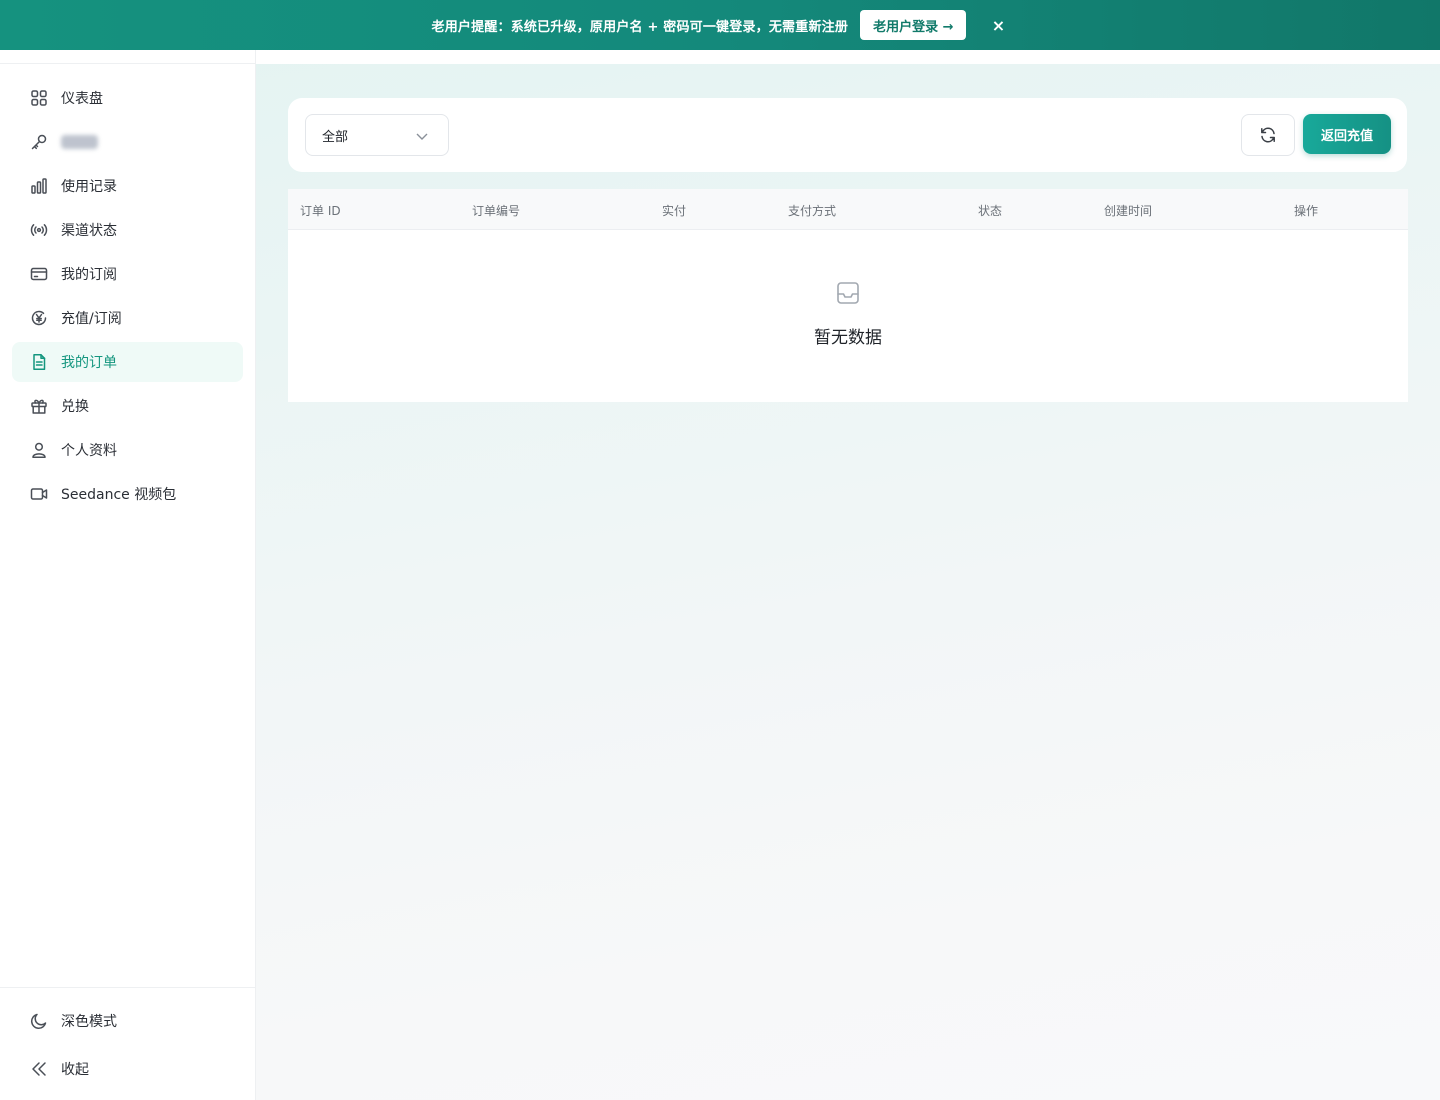  I want to click on sidebar-item-topup: 充值/订阅, so click(127, 318).